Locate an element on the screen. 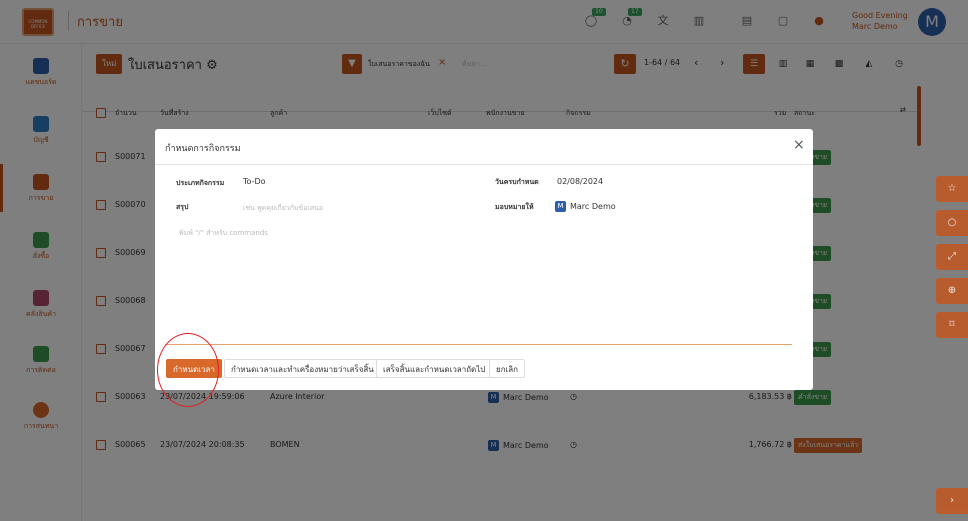 The image size is (968, 521). assigned-to-label: มอบหมายให้ is located at coordinates (514, 207).